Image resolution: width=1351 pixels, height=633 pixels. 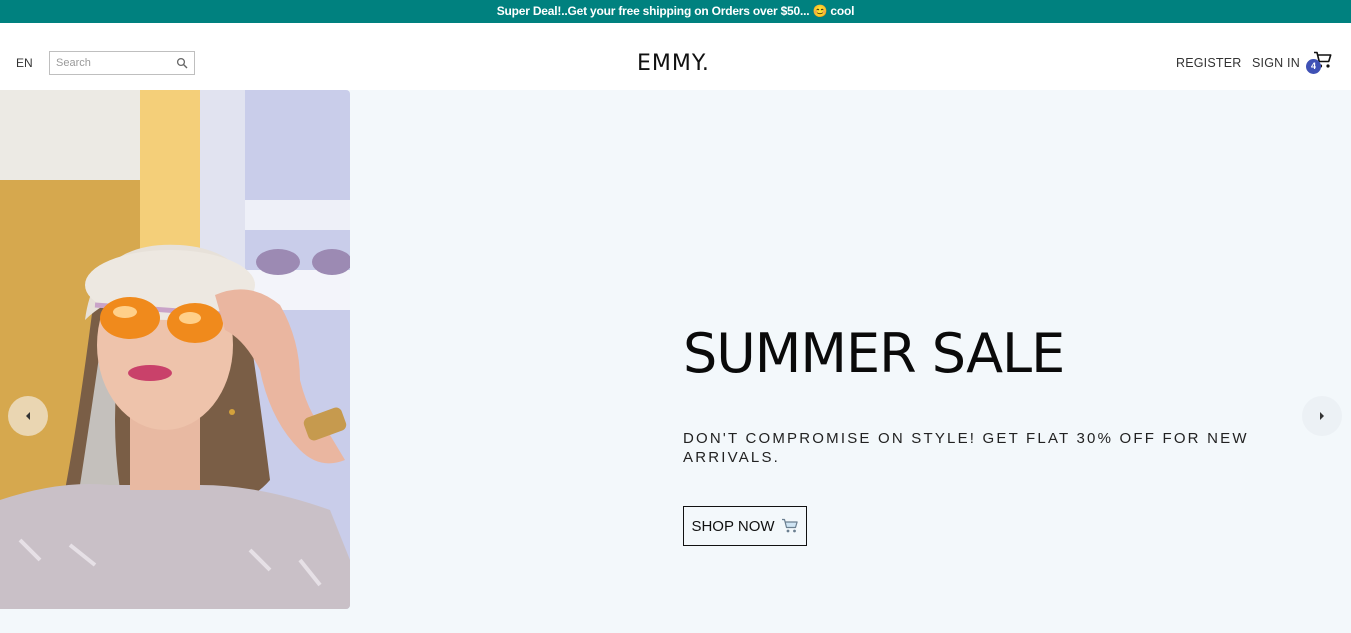 I want to click on logo: EMMY., so click(x=673, y=63).